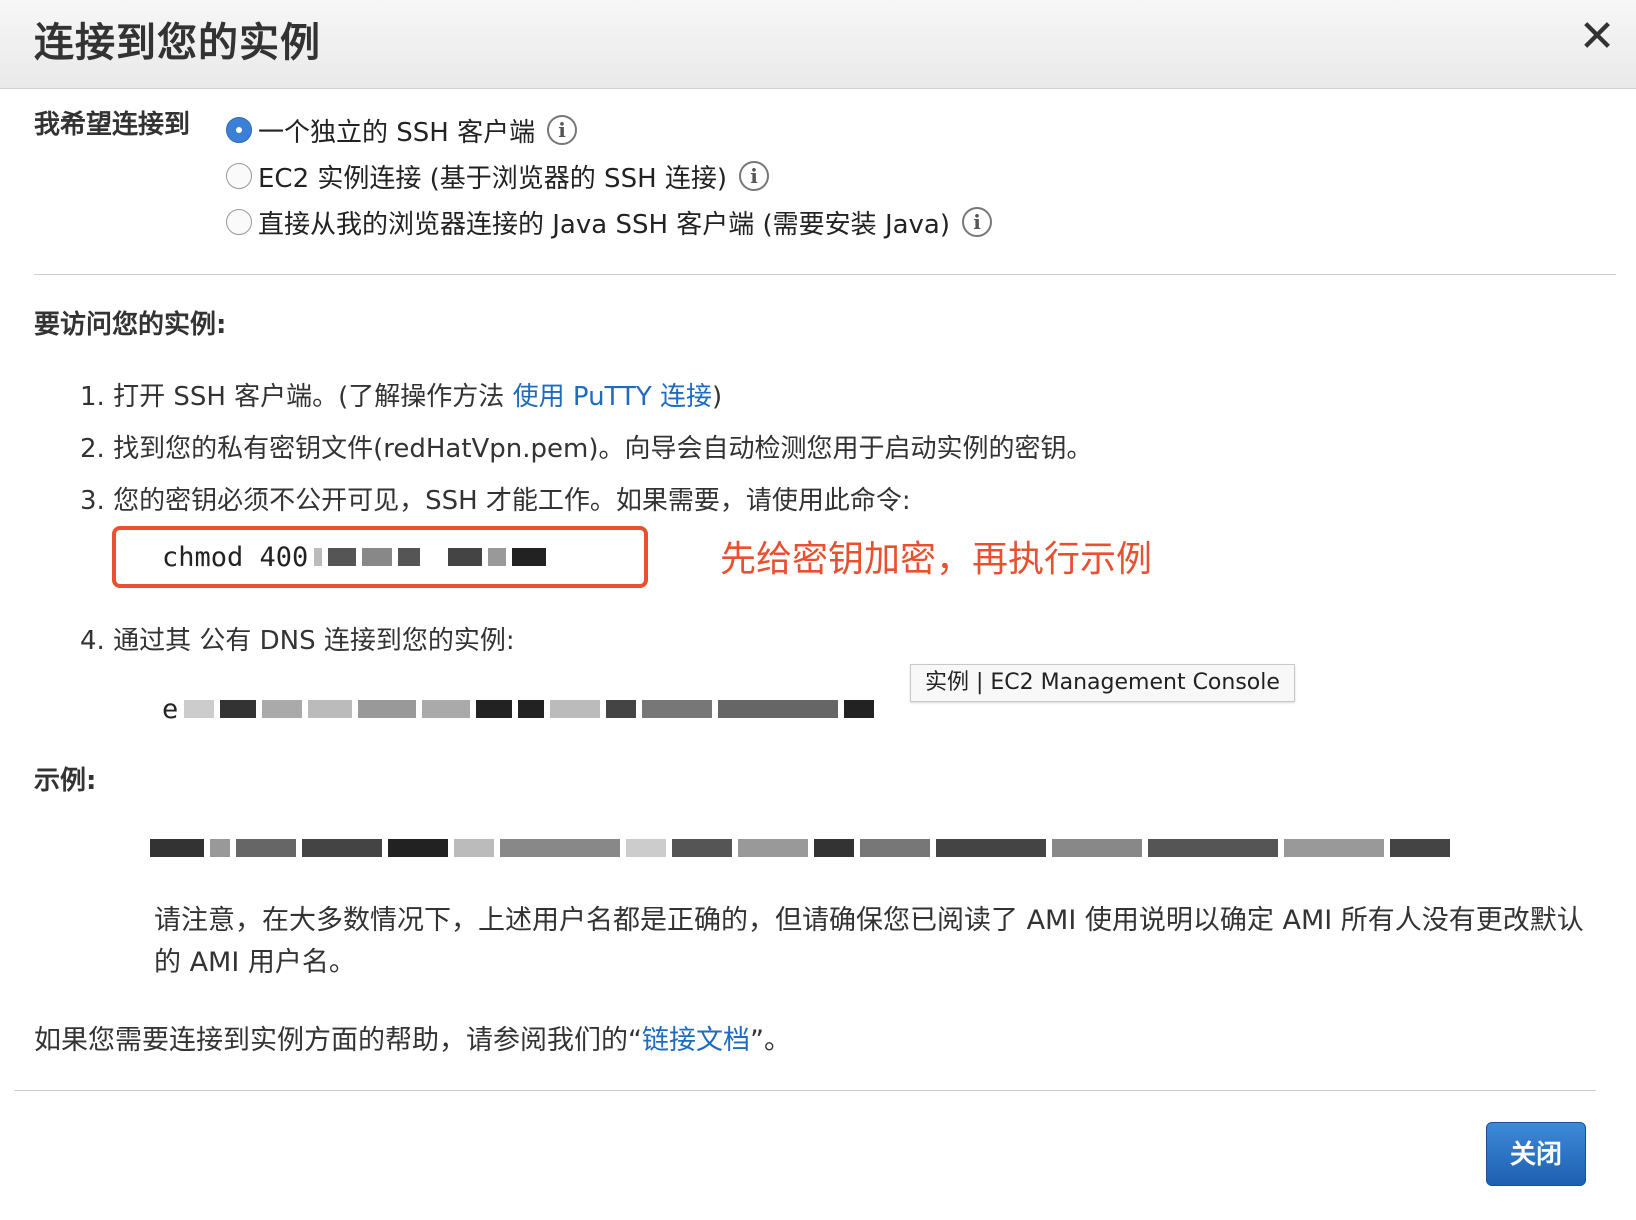  Describe the element at coordinates (612, 397) in the screenshot. I see `putty-link: 使用 PuTTY 连接` at that location.